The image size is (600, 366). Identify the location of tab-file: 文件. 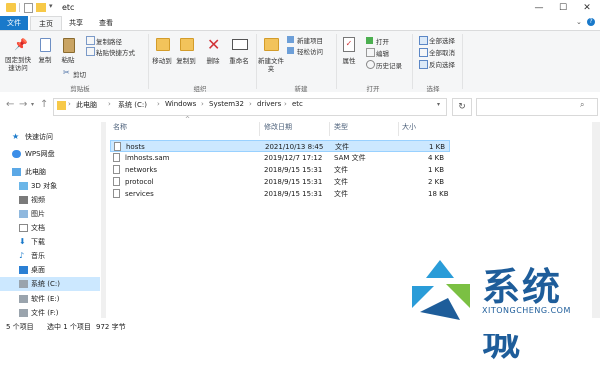
(14, 23).